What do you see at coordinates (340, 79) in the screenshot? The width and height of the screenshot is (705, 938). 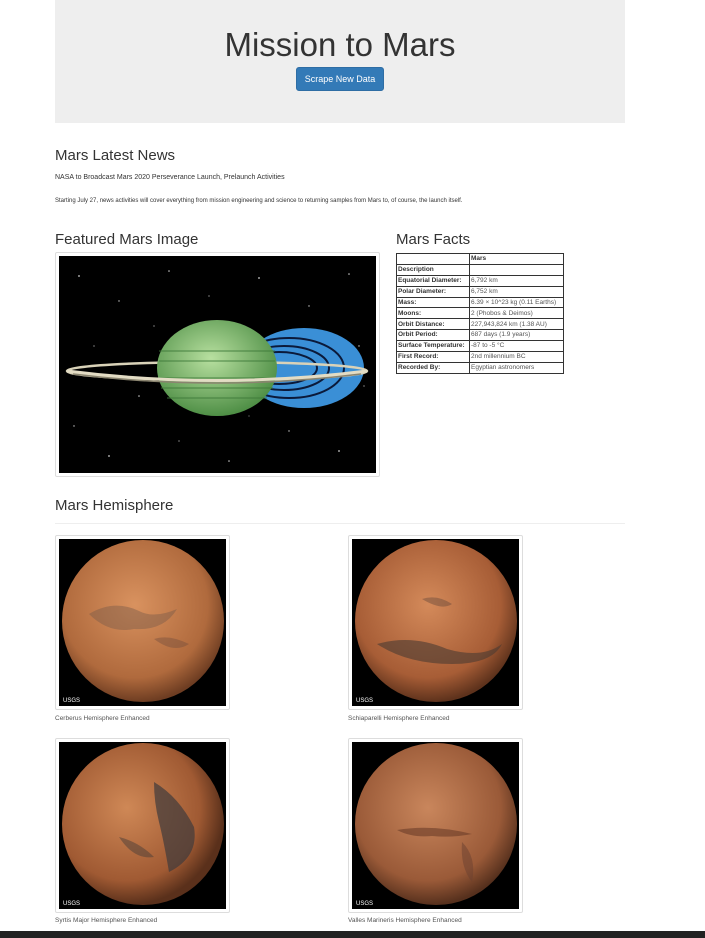 I see `scrape-new-data-button: Scrape New Data` at bounding box center [340, 79].